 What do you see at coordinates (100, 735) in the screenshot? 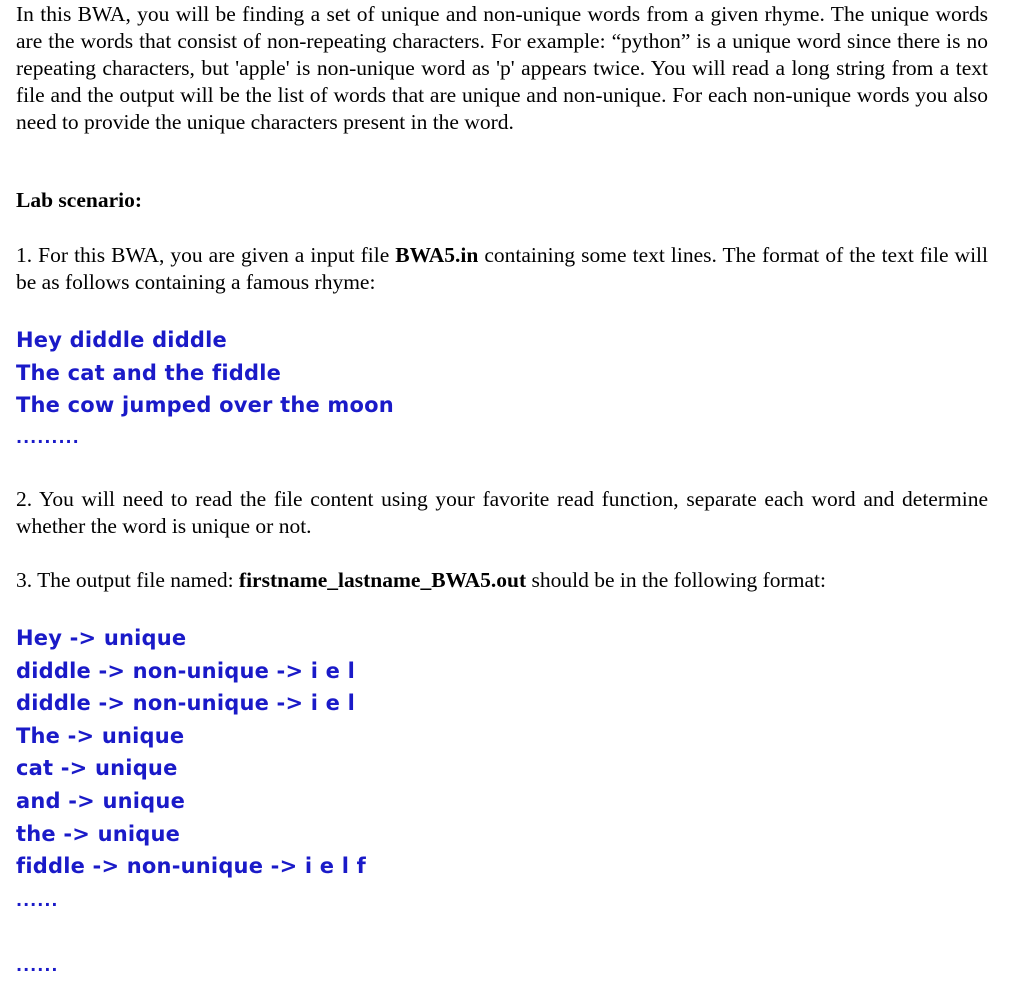
I see `output-line: The -> unique` at bounding box center [100, 735].